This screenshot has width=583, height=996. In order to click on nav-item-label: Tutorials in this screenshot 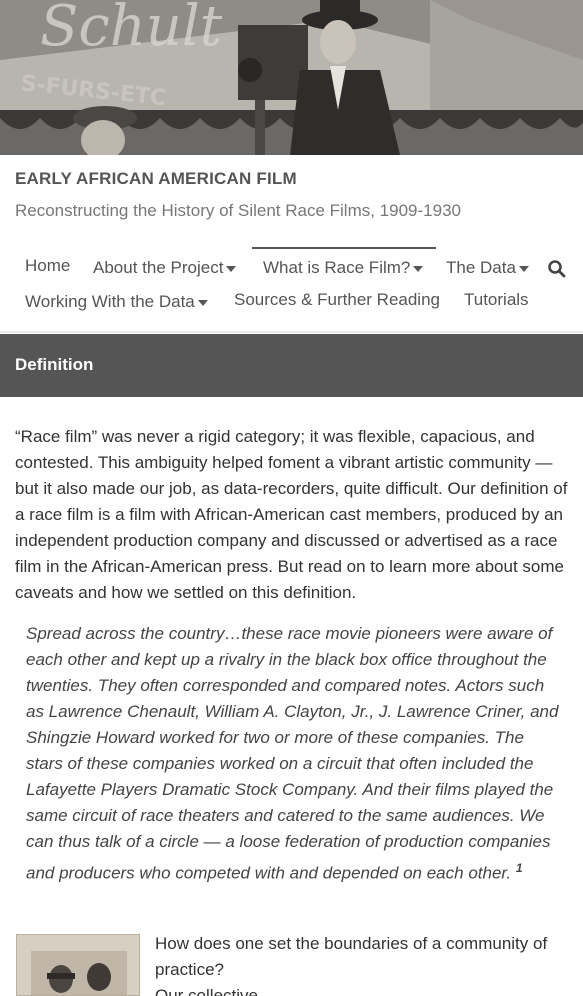, I will do `click(496, 299)`.